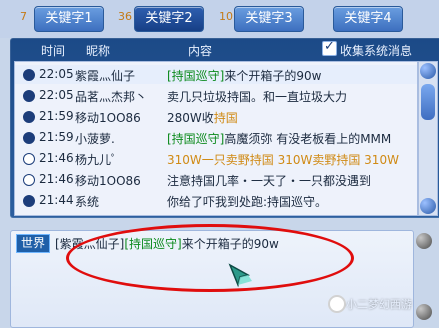 Image resolution: width=439 pixels, height=328 pixels. Describe the element at coordinates (424, 241) in the screenshot. I see `input-scroll-up-icon` at that location.